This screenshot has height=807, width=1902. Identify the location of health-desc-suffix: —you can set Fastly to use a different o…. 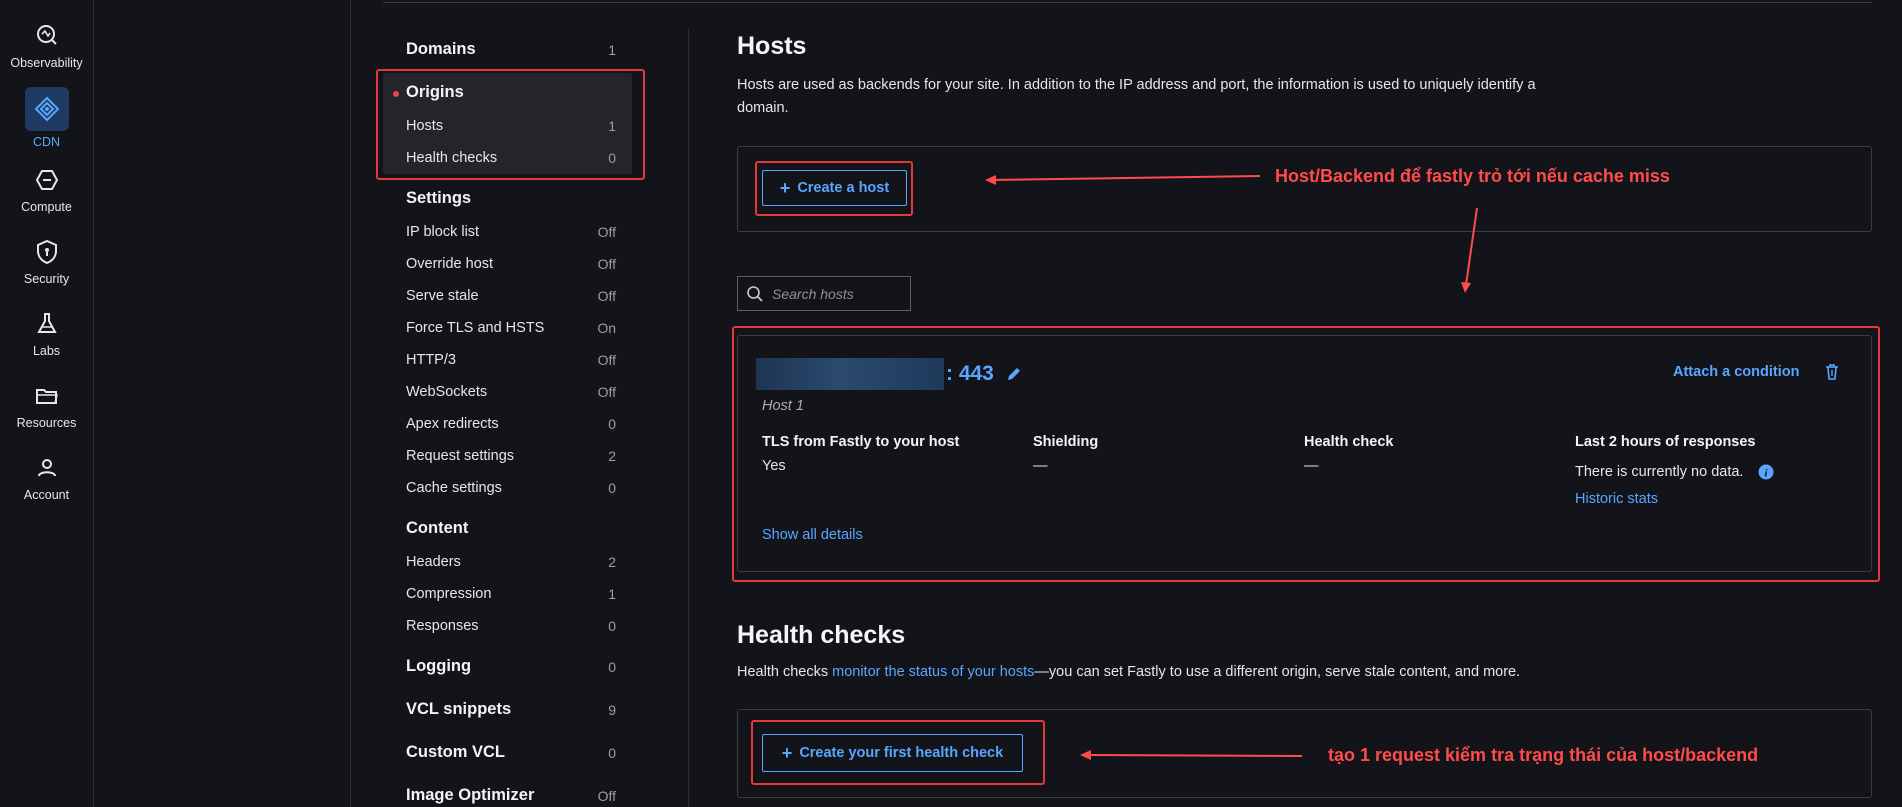
(1277, 672).